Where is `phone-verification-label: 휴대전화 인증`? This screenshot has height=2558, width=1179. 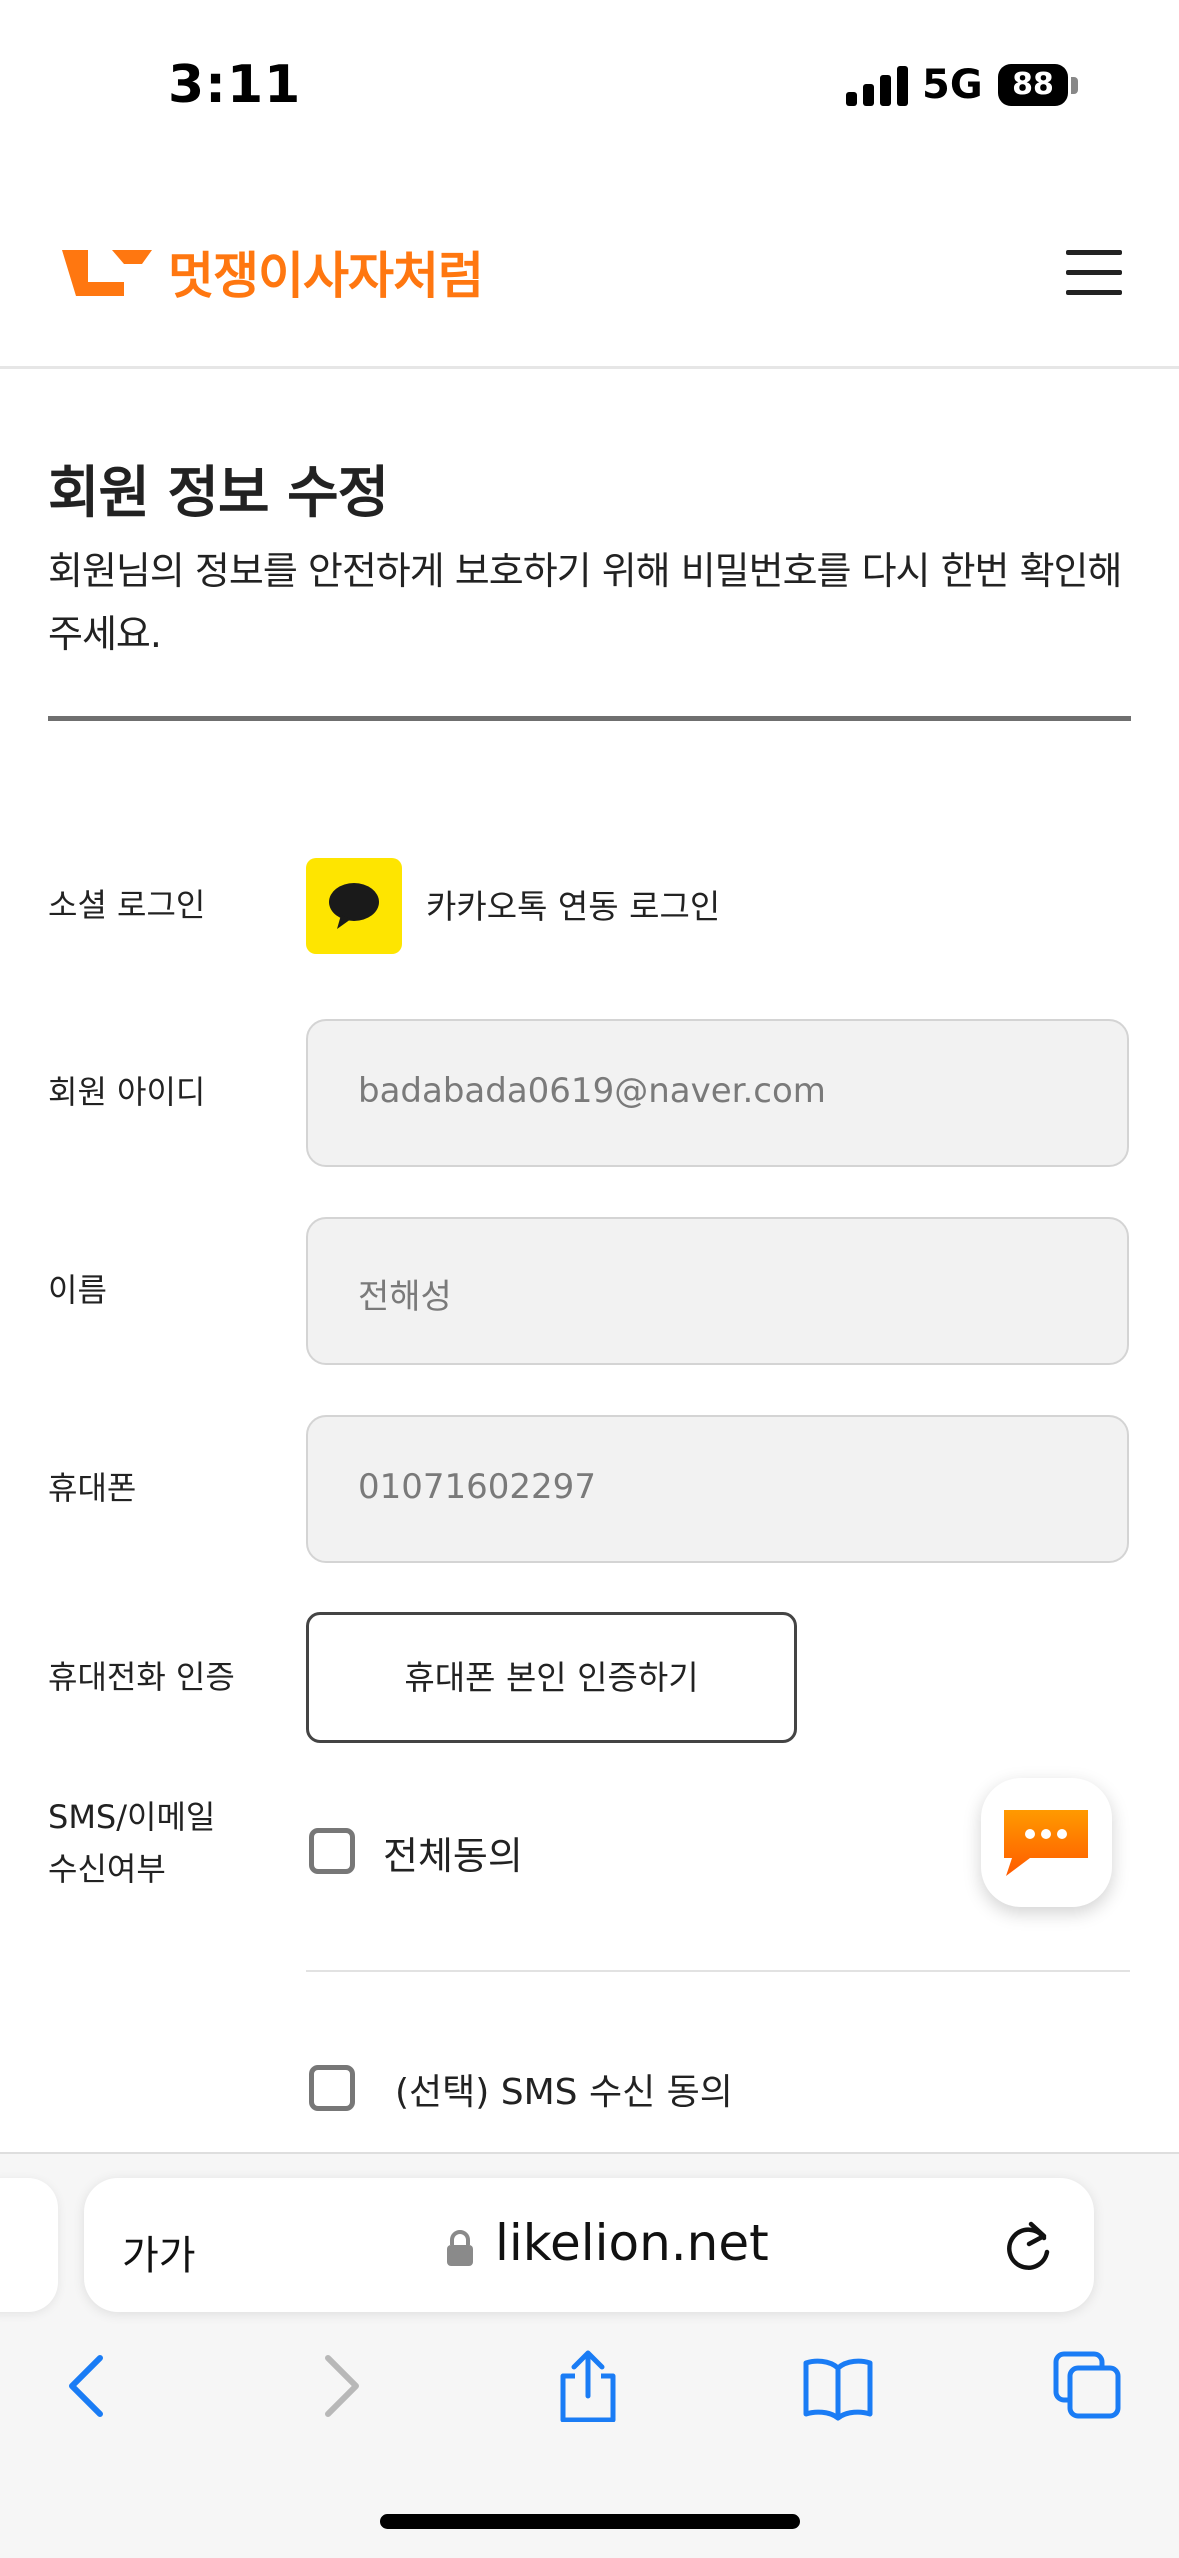
phone-verification-label: 휴대전화 인증 is located at coordinates (141, 1677).